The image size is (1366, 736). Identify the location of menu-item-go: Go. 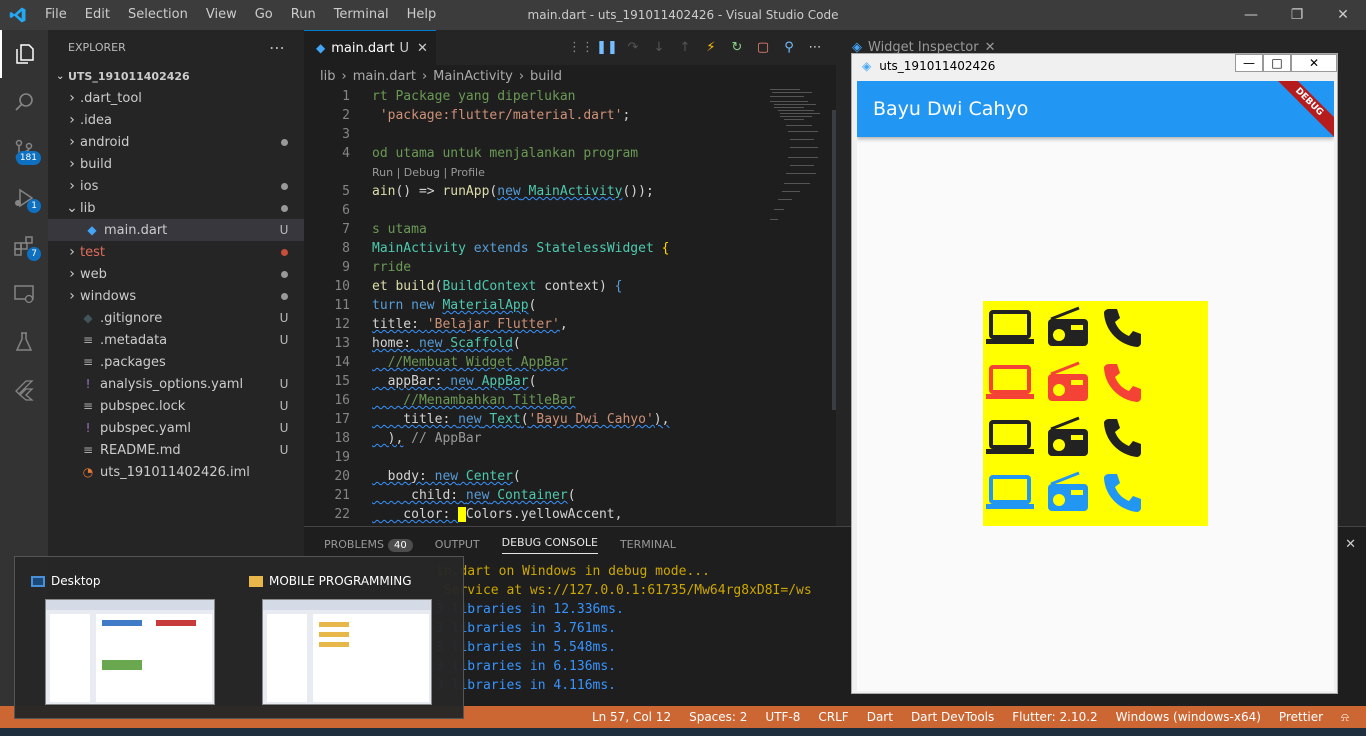
(264, 15).